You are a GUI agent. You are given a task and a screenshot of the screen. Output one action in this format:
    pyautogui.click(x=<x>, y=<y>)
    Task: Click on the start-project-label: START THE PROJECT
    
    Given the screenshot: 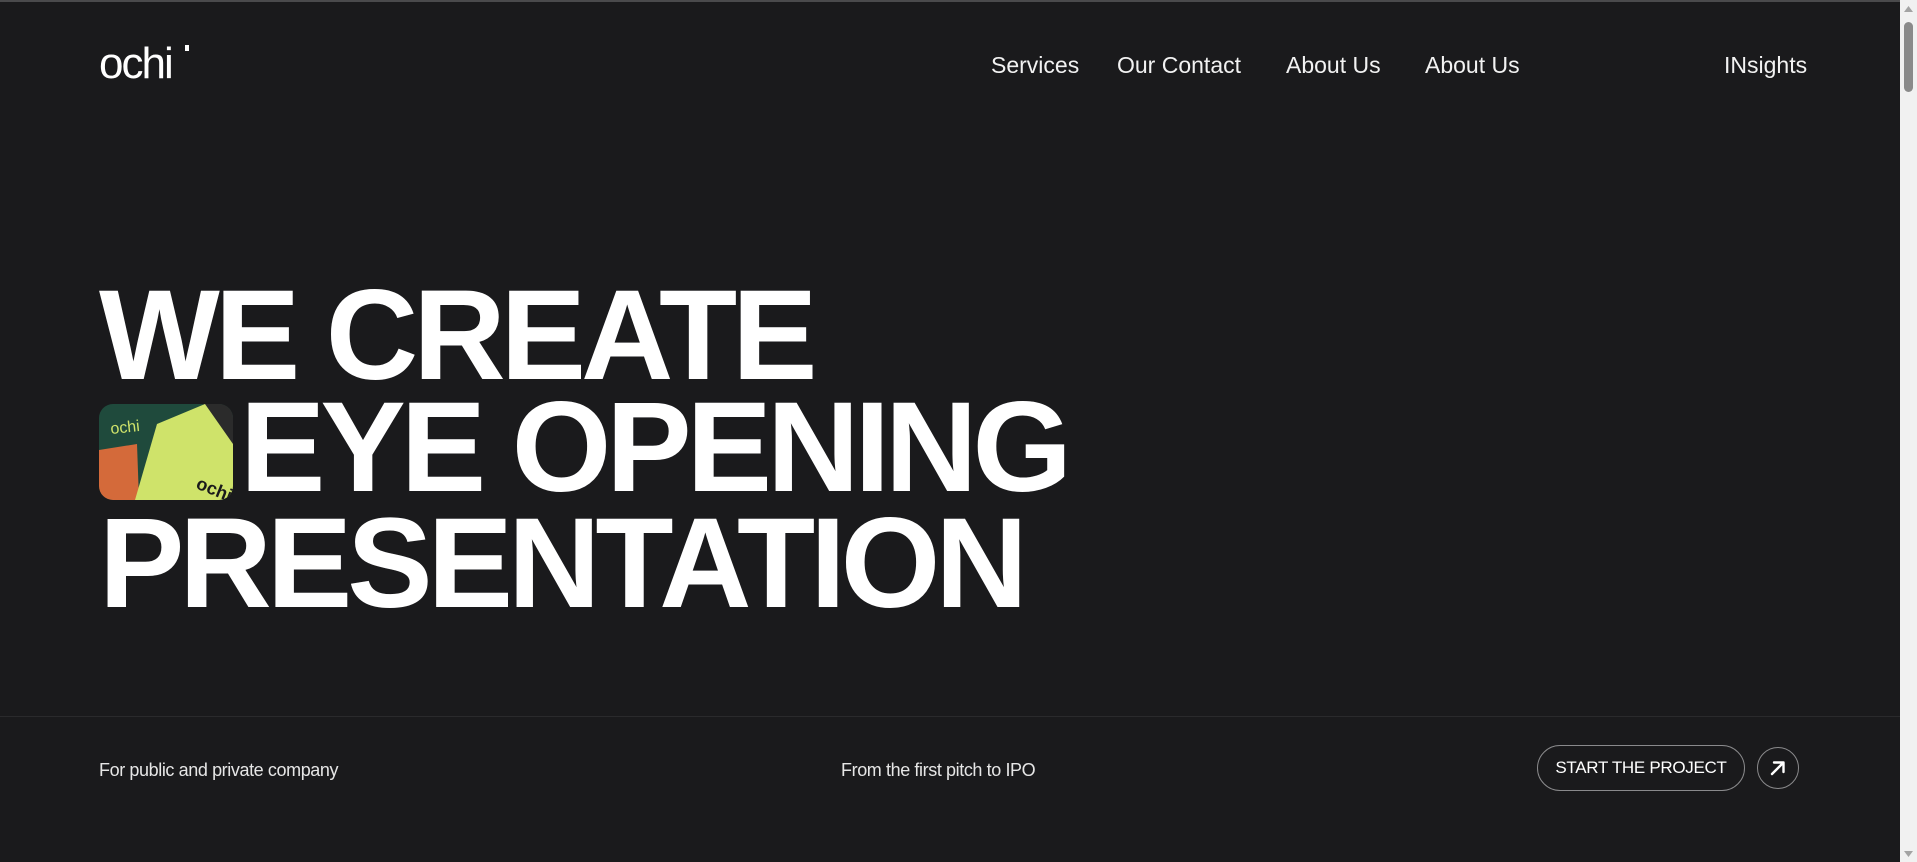 What is the action you would take?
    pyautogui.click(x=1641, y=767)
    